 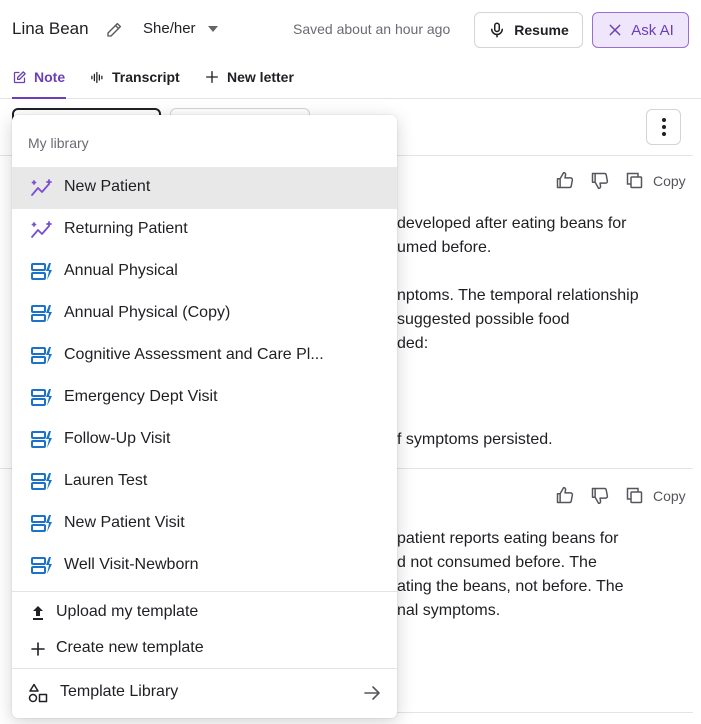 I want to click on template-item-label: Annual Physical, so click(x=121, y=270).